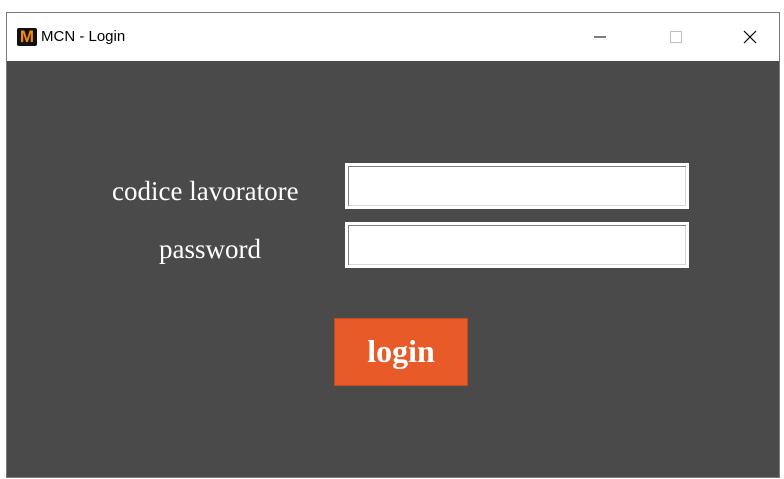  What do you see at coordinates (401, 352) in the screenshot?
I see `login-button: login` at bounding box center [401, 352].